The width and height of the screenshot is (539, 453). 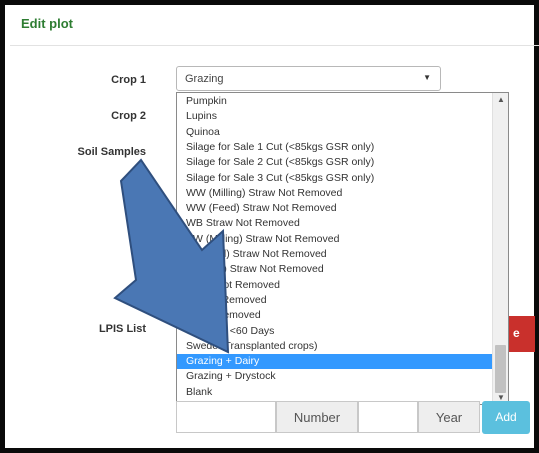 What do you see at coordinates (388, 417) in the screenshot?
I see `year-input` at bounding box center [388, 417].